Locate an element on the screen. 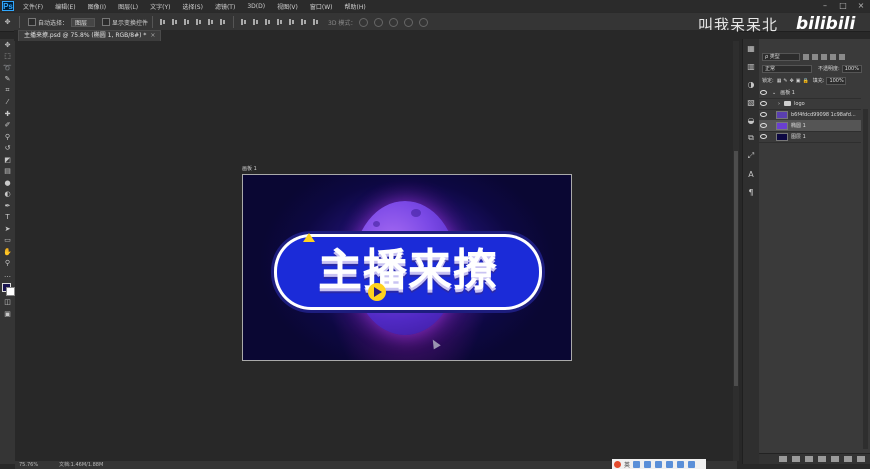  quick-mask-icon: ◫ is located at coordinates (7, 303).